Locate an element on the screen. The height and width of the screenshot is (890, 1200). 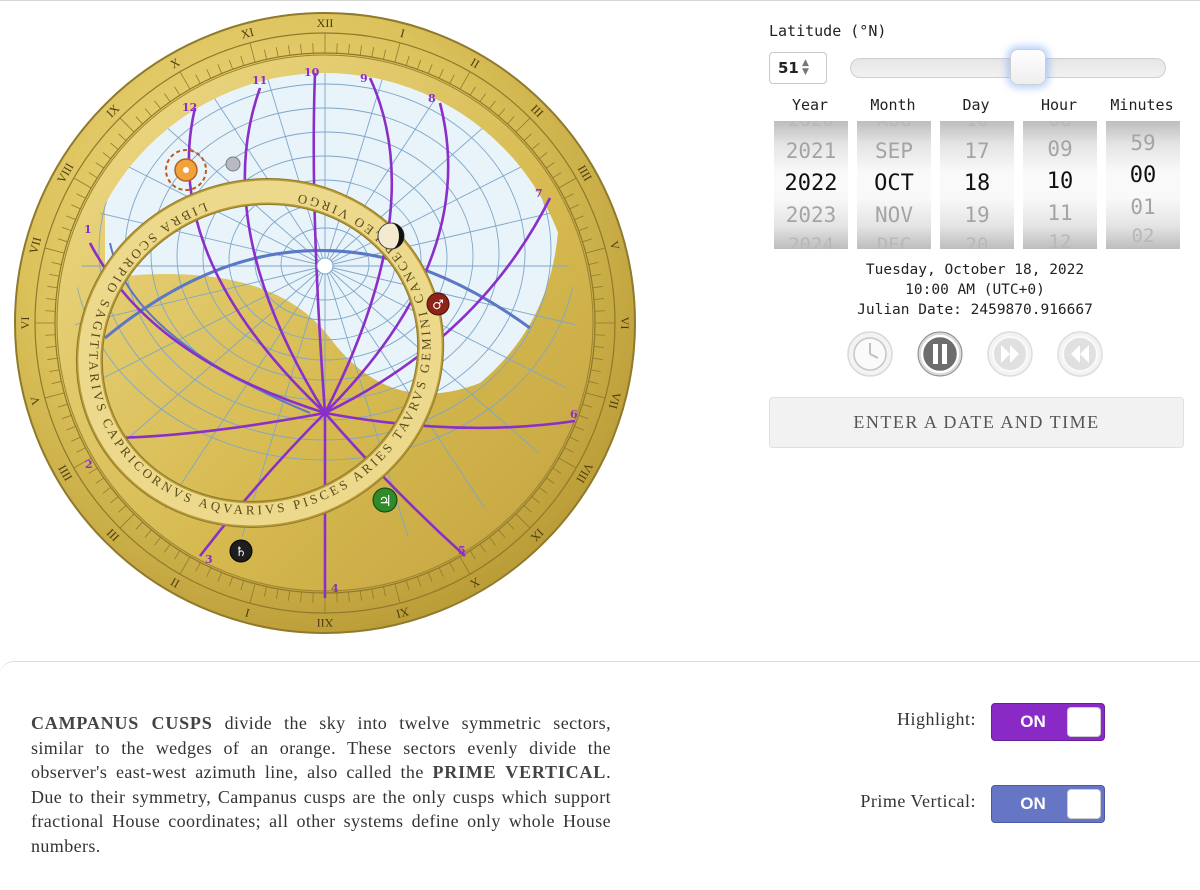
picker-item: 2024 is located at coordinates (811, 241).